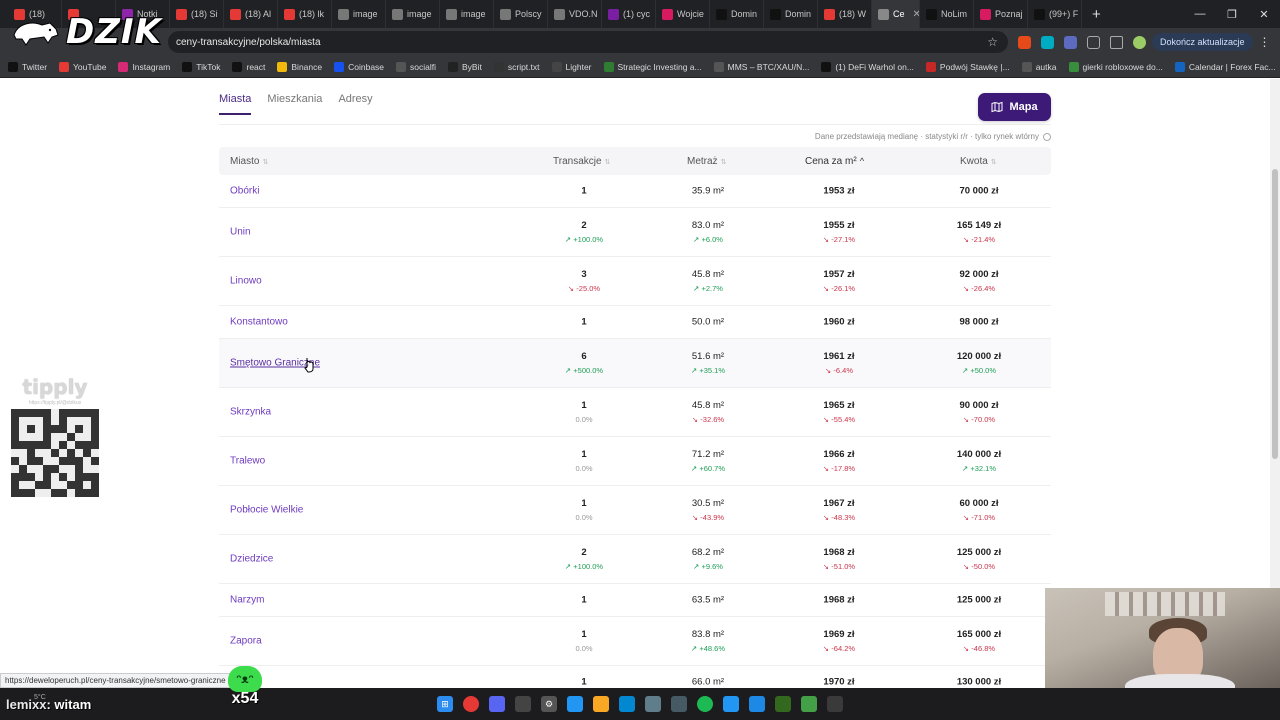 The width and height of the screenshot is (1280, 720). What do you see at coordinates (516, 66) in the screenshot?
I see `bookmark-item: script.txt` at bounding box center [516, 66].